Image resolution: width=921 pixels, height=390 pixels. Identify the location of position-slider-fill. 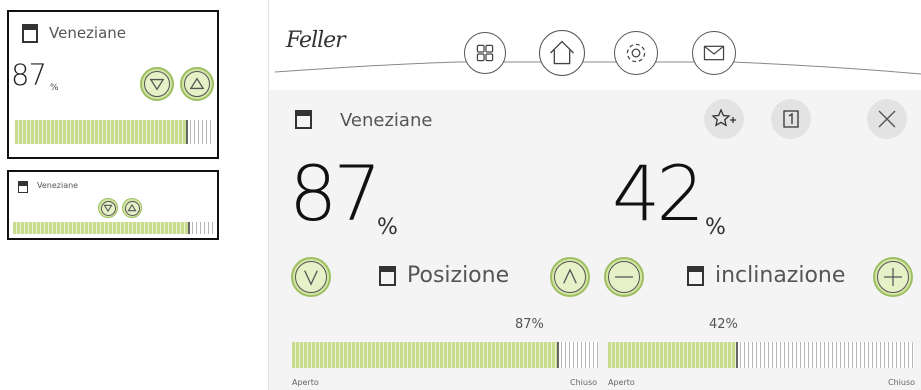
(425, 355).